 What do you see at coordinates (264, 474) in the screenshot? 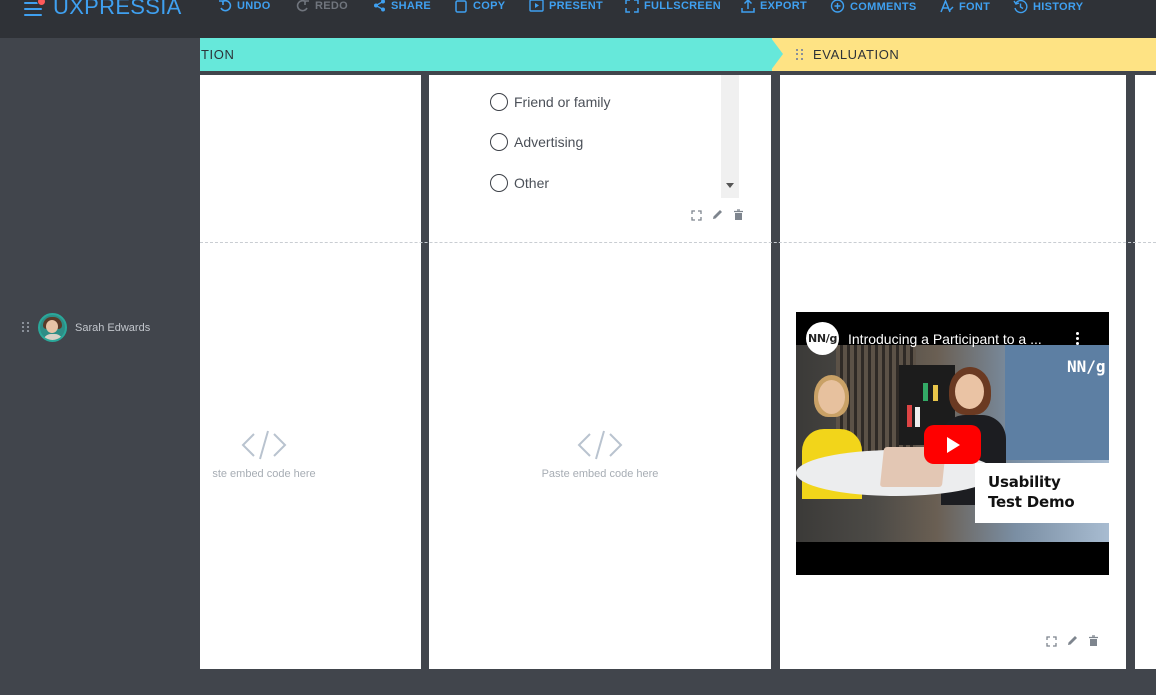
I see `embed-hint: ste embed code here` at bounding box center [264, 474].